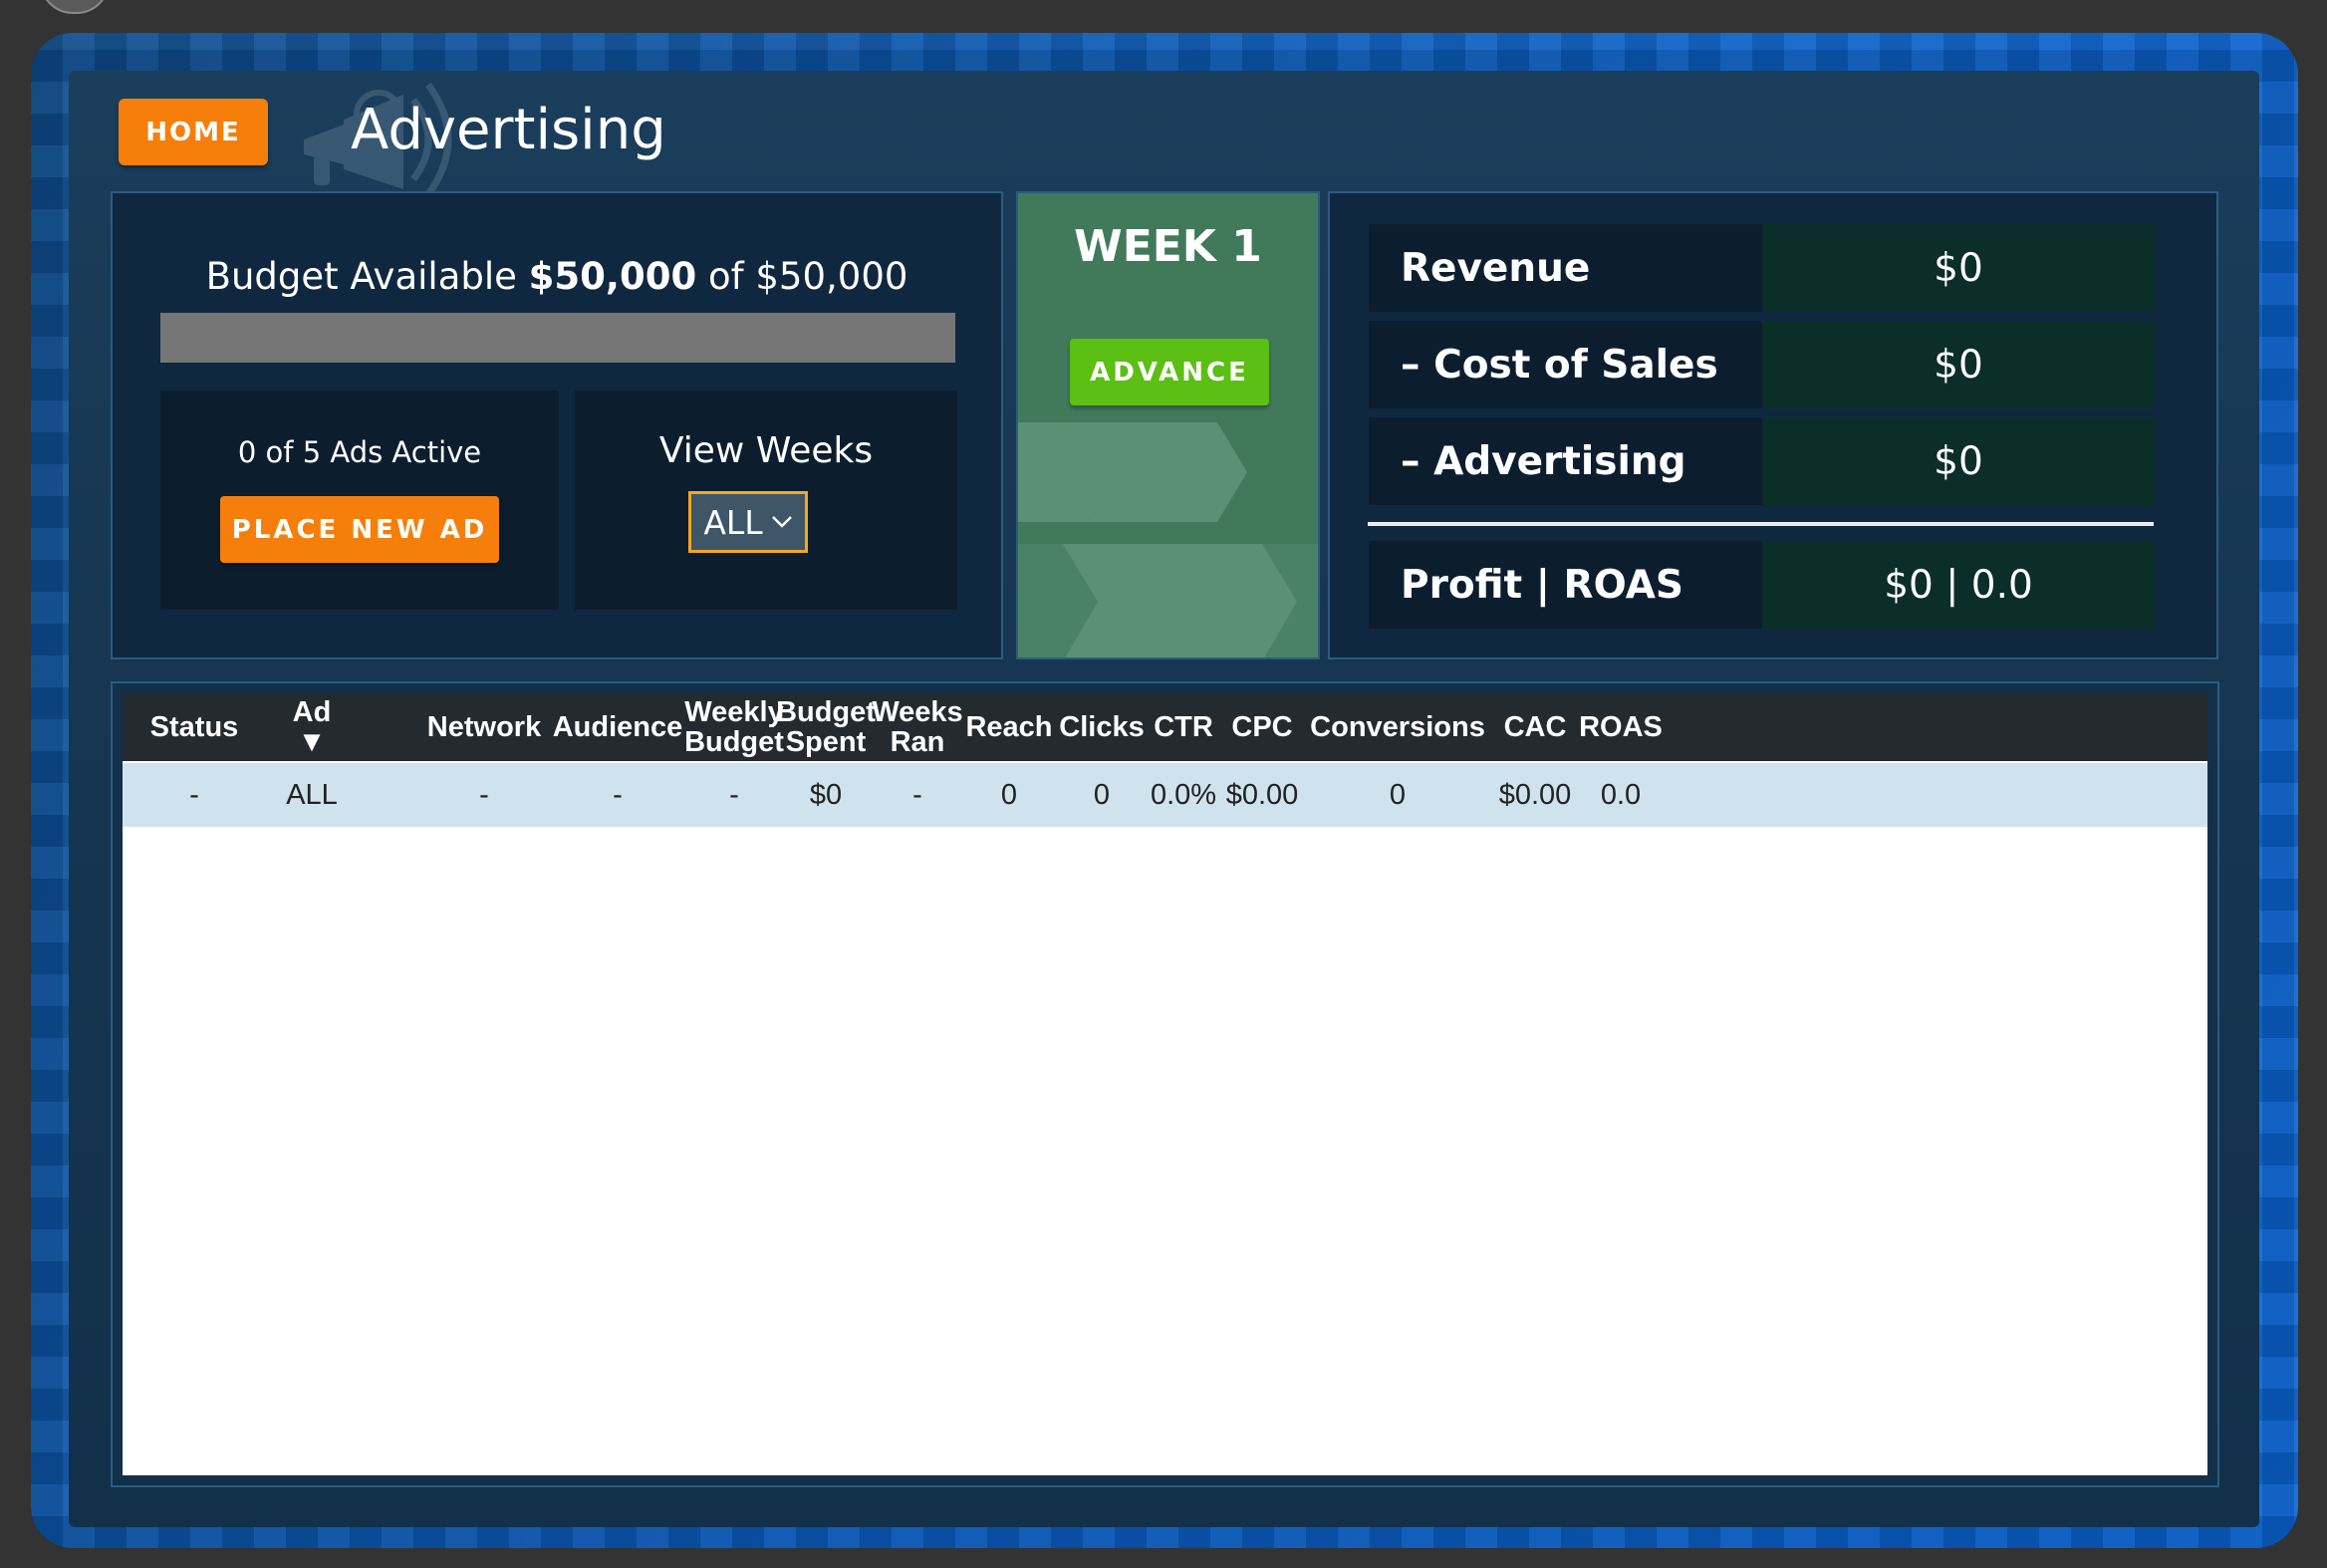 The width and height of the screenshot is (2327, 1568). I want to click on col-weeks-ran-header: Weeks Ran, so click(917, 726).